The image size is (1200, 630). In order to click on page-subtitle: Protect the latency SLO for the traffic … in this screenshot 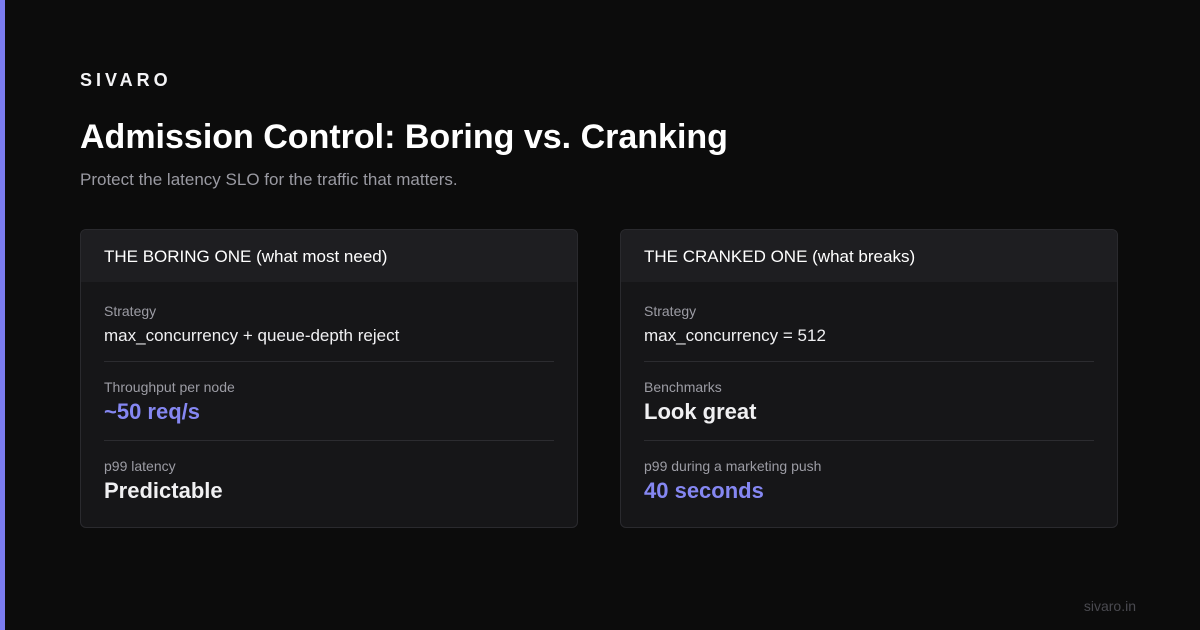, I will do `click(269, 179)`.